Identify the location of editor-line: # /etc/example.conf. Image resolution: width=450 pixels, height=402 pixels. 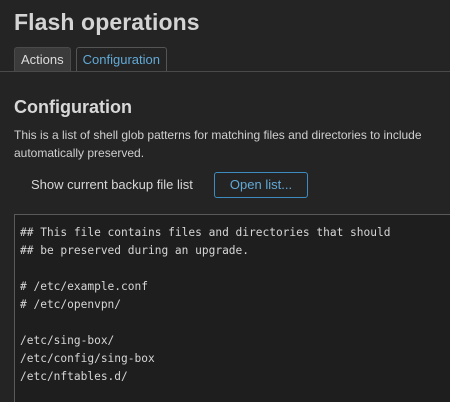
(84, 286).